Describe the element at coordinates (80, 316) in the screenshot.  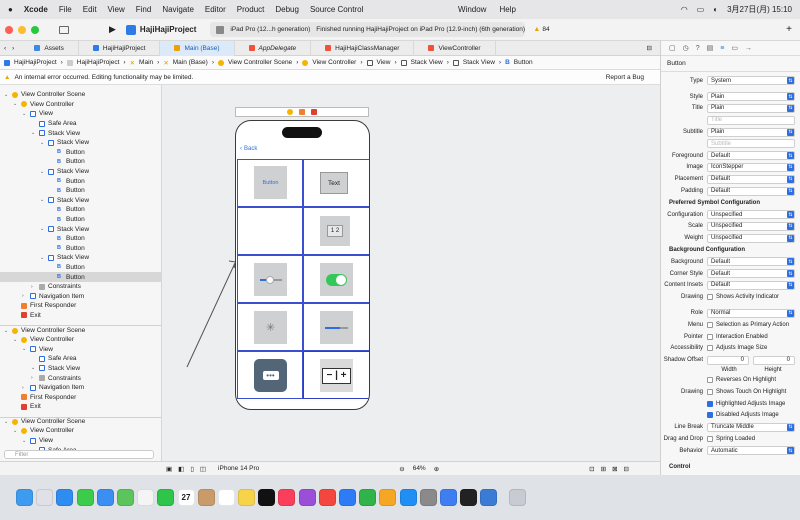
I see `outline-row: Exit` at that location.